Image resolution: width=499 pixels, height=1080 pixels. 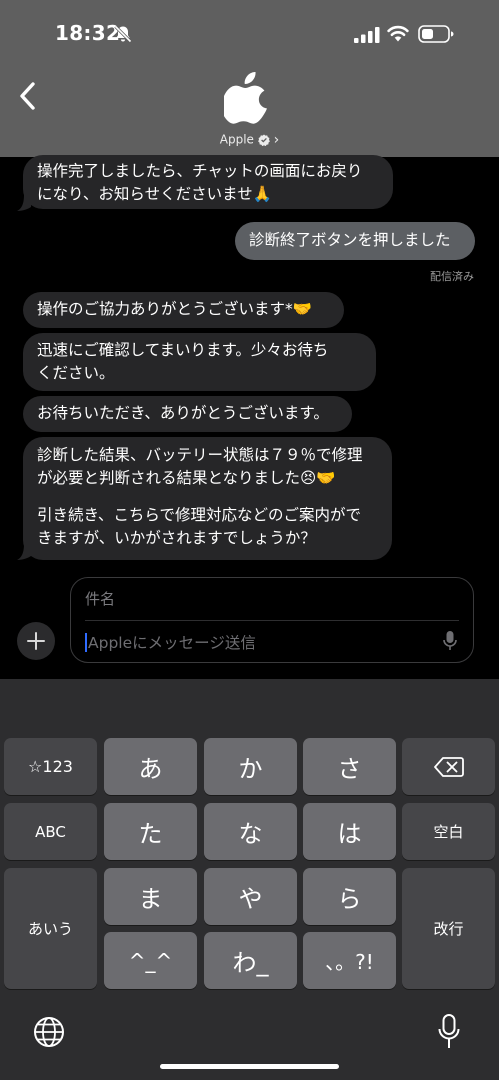 What do you see at coordinates (436, 34) in the screenshot?
I see `battery-icon` at bounding box center [436, 34].